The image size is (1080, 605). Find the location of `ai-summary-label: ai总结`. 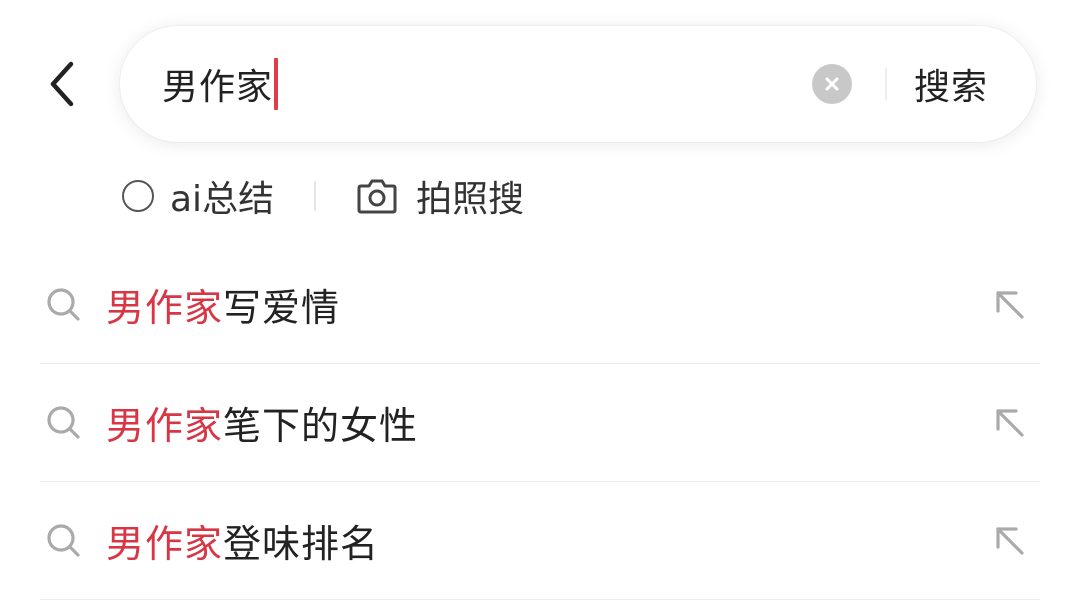

ai-summary-label: ai总结 is located at coordinates (222, 199).